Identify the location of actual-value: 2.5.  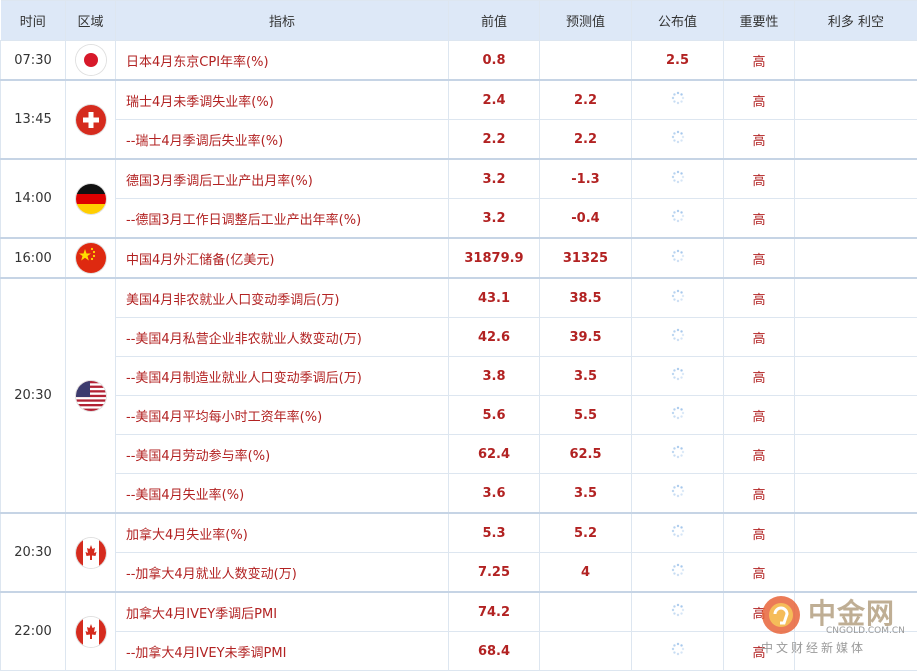
(678, 61).